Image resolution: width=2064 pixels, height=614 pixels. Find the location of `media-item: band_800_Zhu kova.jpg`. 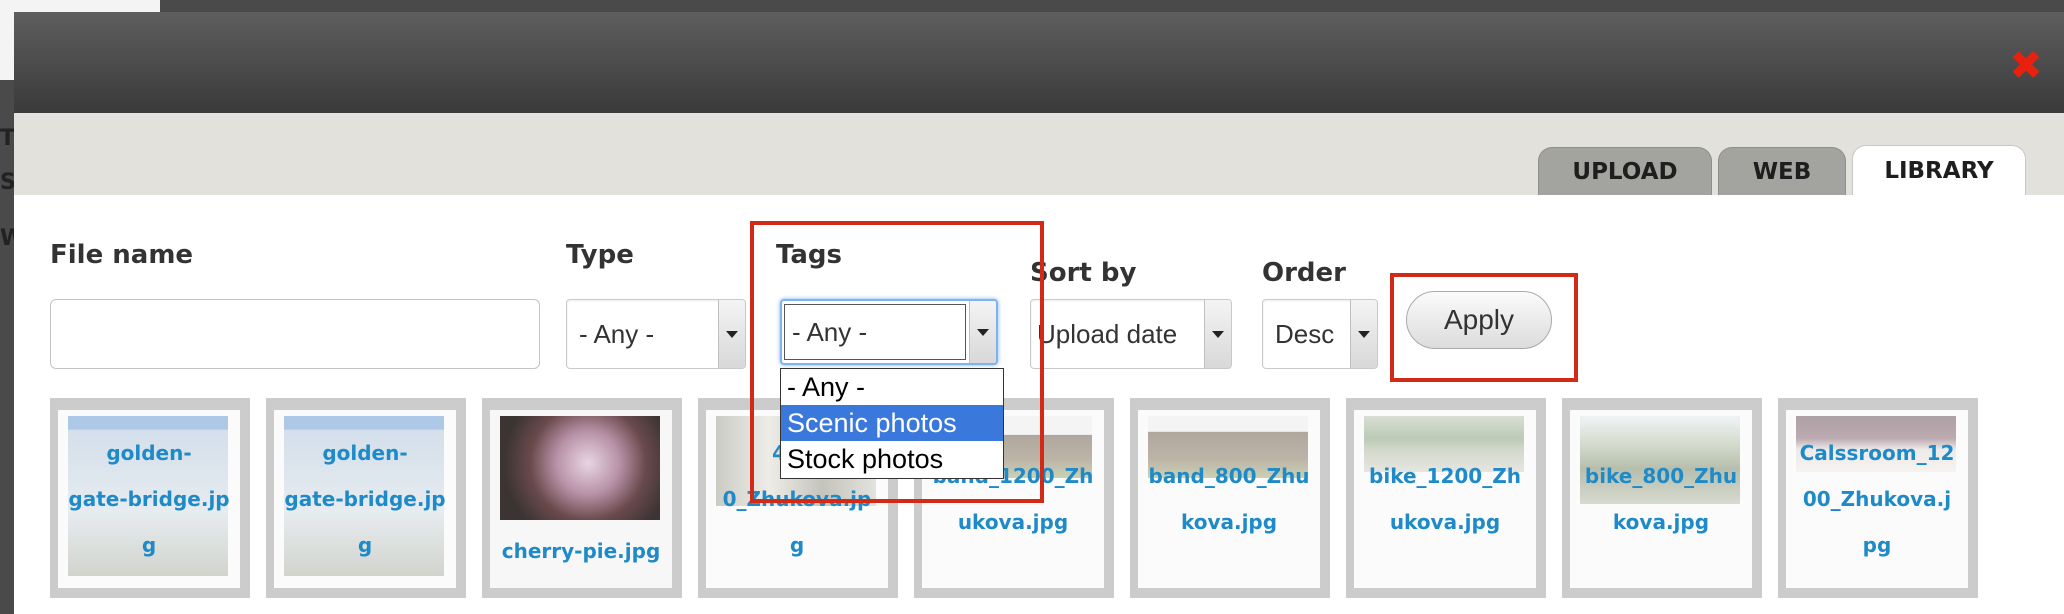

media-item: band_800_Zhu kova.jpg is located at coordinates (1230, 498).